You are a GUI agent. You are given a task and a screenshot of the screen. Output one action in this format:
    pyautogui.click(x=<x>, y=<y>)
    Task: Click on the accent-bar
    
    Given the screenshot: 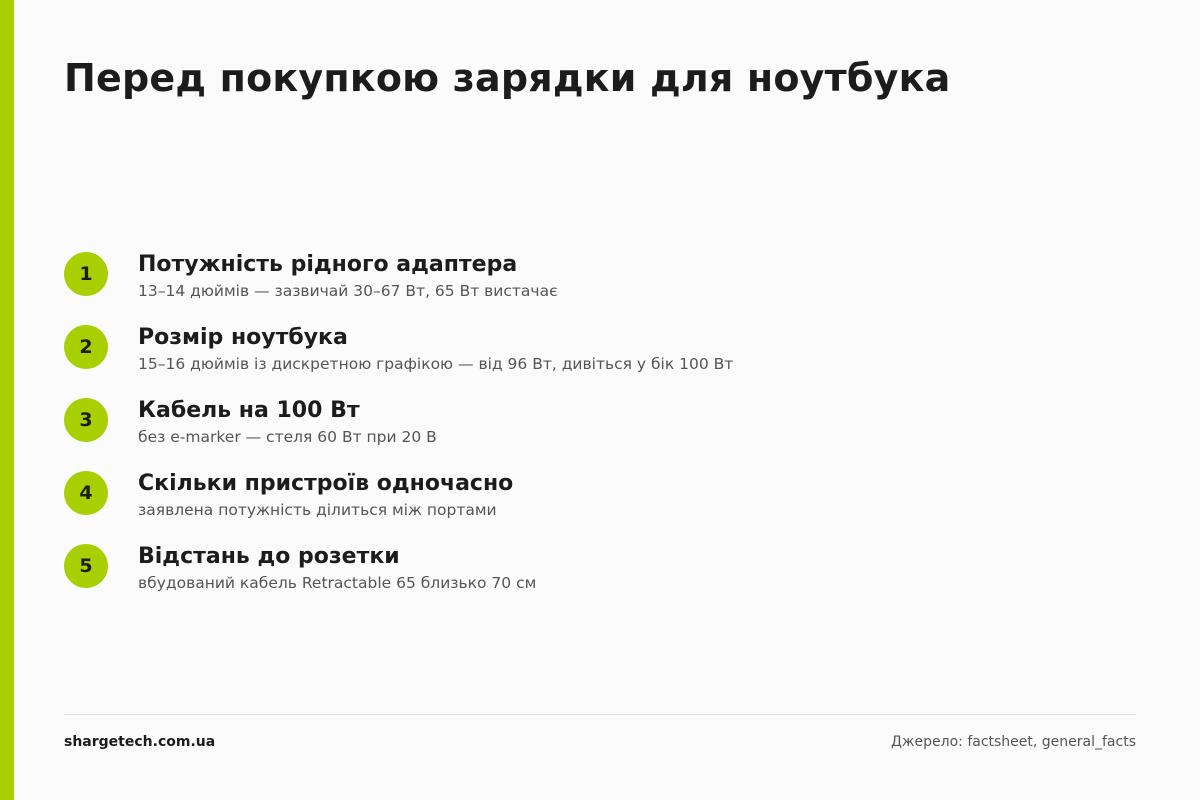 What is the action you would take?
    pyautogui.click(x=7, y=400)
    